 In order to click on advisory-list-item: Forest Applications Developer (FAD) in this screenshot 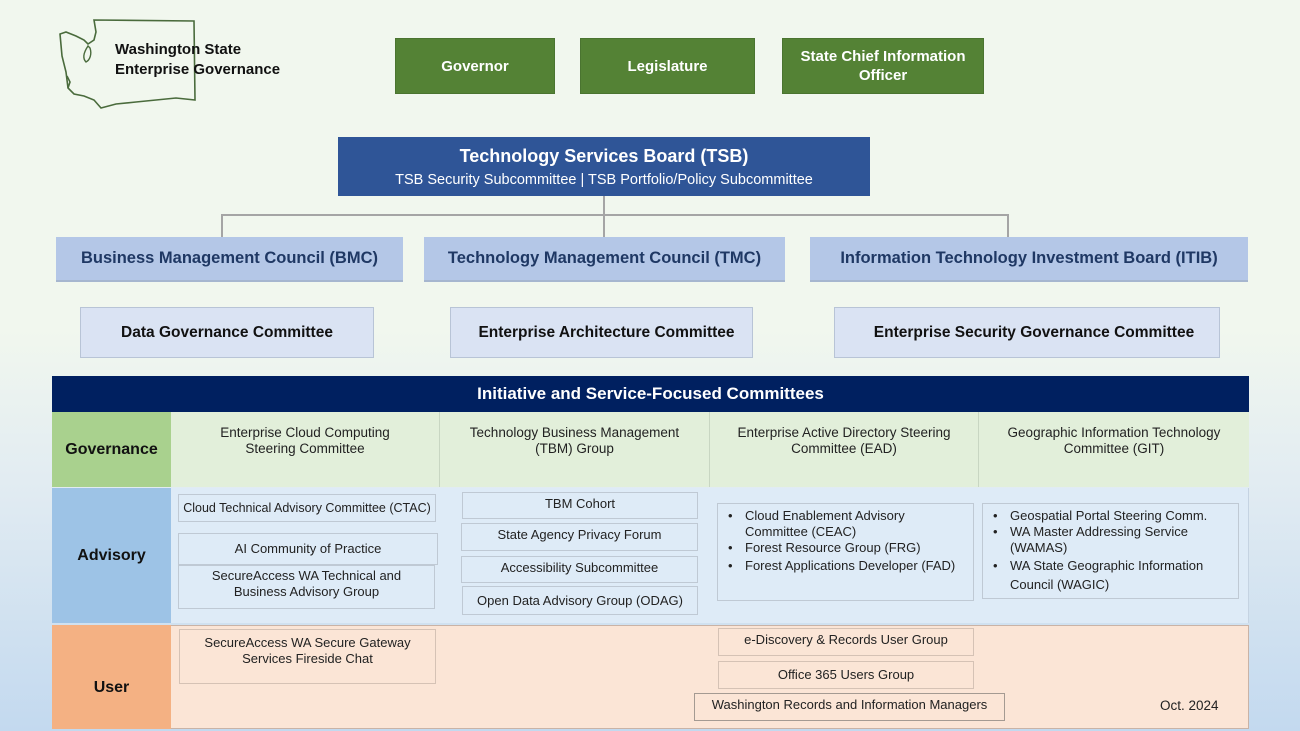, I will do `click(846, 565)`.